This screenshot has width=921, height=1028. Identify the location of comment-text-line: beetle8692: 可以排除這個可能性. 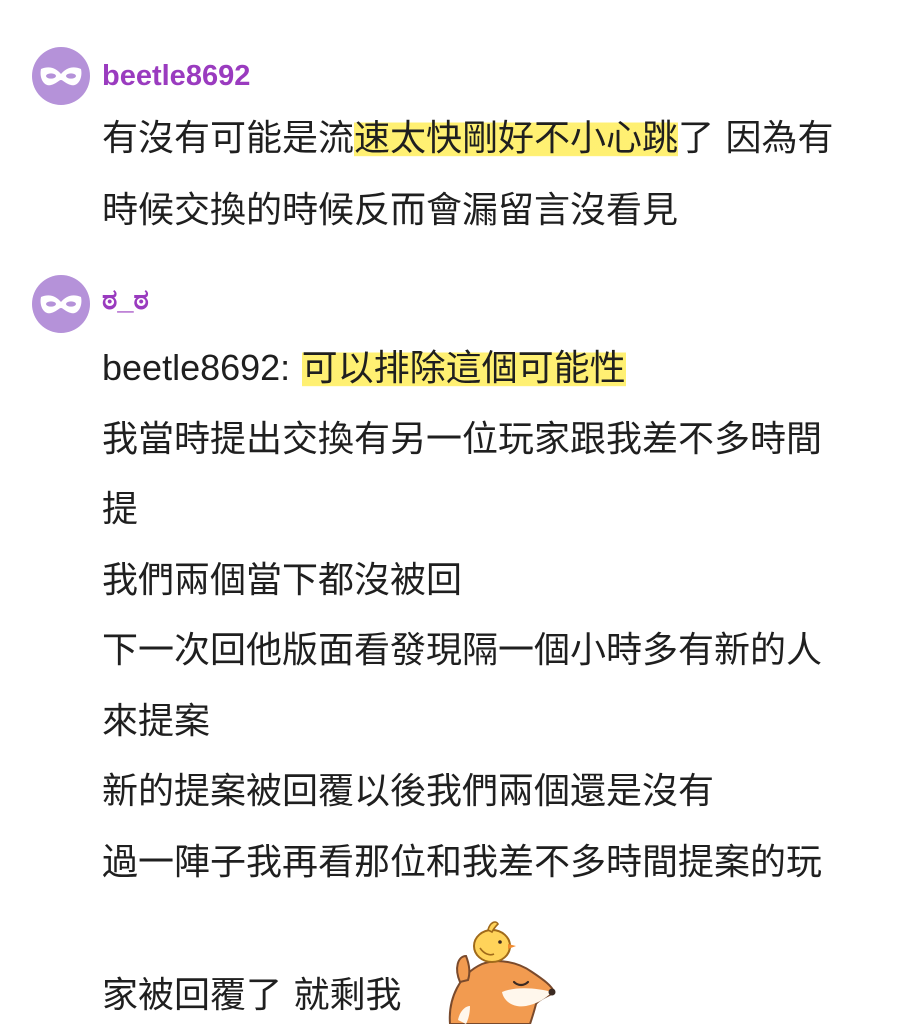
(364, 368).